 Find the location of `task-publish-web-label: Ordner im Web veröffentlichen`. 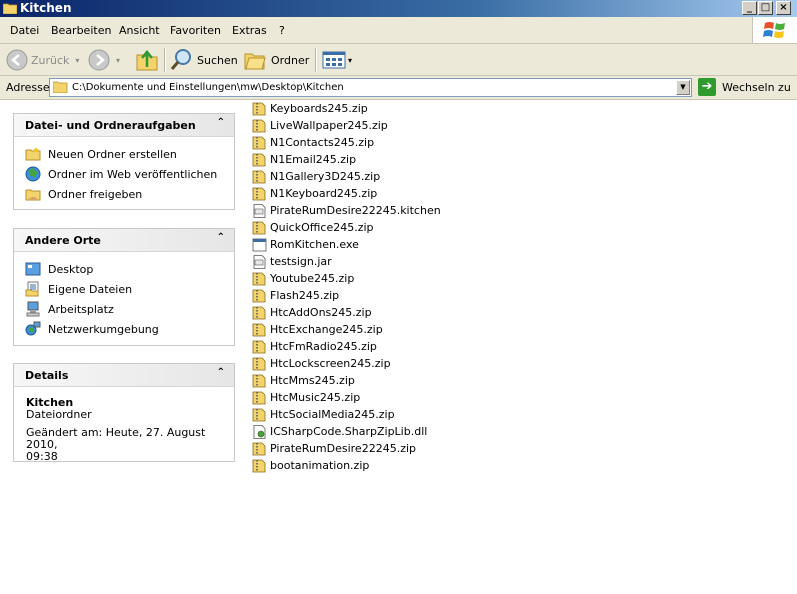

task-publish-web-label: Ordner im Web veröffentlichen is located at coordinates (133, 174).